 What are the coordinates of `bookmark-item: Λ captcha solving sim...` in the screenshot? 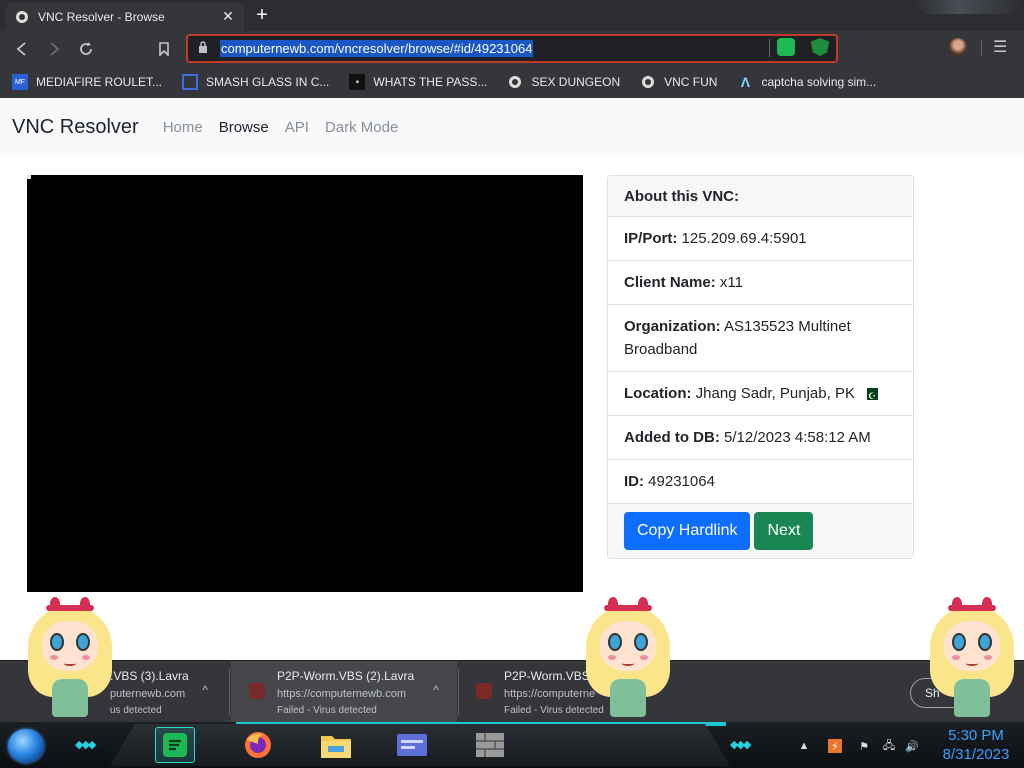 It's located at (806, 82).